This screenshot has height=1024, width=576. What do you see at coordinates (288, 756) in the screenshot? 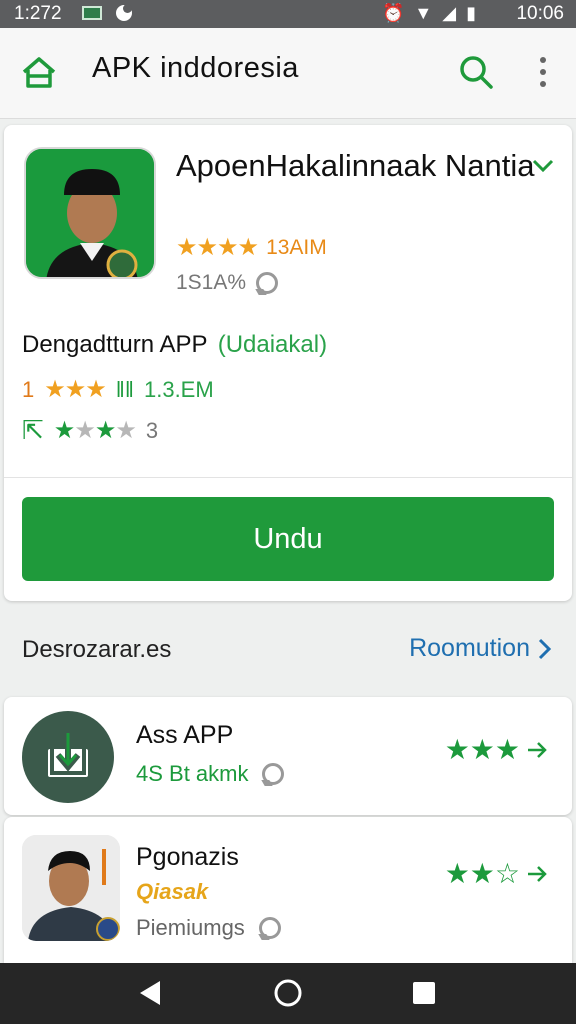
I see `list-item: Ass APP 4S Bt akmk ★★★` at bounding box center [288, 756].